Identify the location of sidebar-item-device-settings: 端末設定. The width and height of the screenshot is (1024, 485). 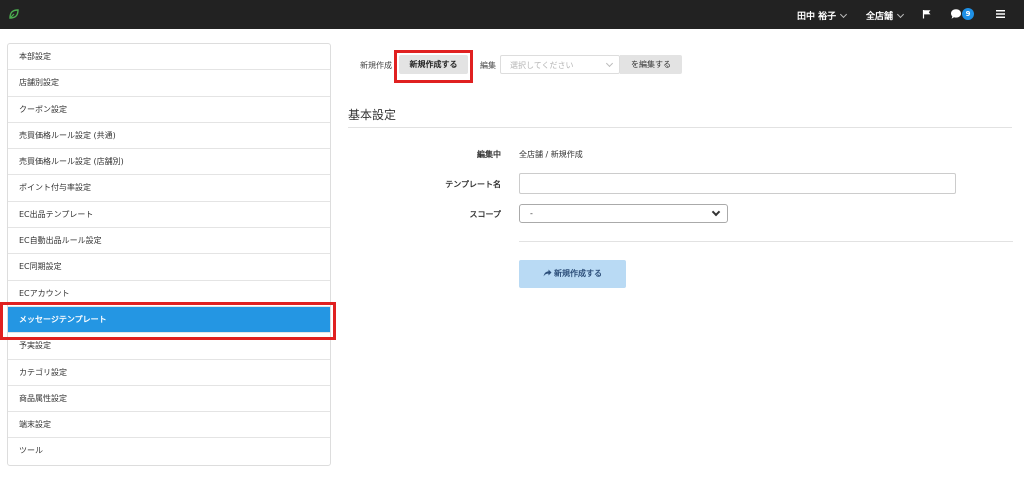
(169, 425).